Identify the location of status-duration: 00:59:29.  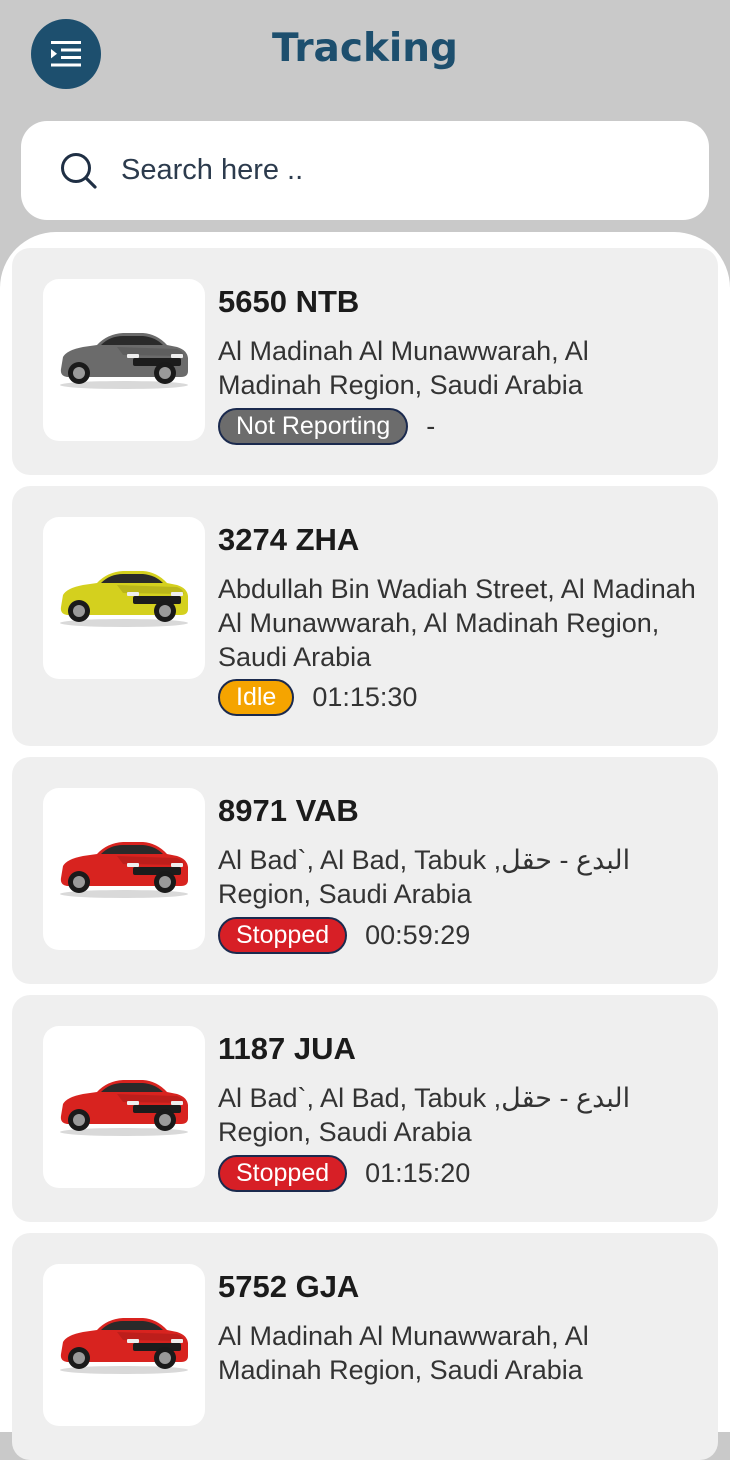
(418, 935).